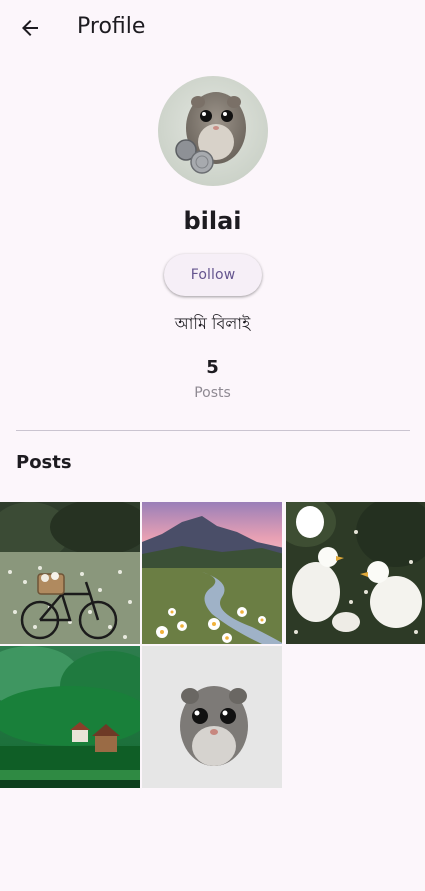 The height and width of the screenshot is (891, 425). What do you see at coordinates (212, 221) in the screenshot?
I see `profile-username: bilai` at bounding box center [212, 221].